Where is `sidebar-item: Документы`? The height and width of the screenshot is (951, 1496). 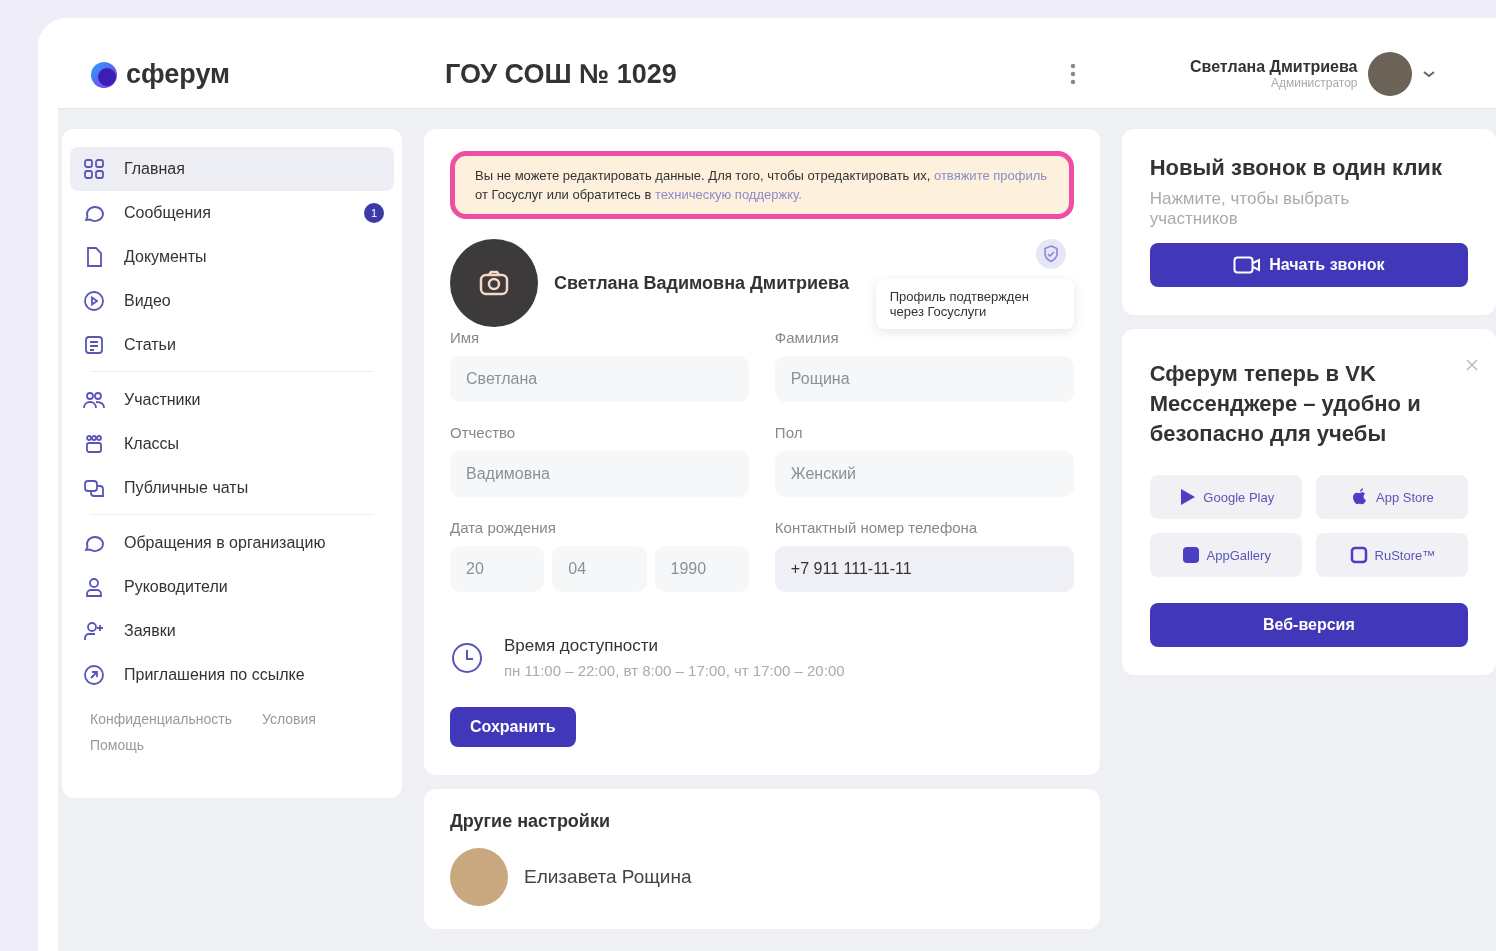
sidebar-item: Документы is located at coordinates (232, 257).